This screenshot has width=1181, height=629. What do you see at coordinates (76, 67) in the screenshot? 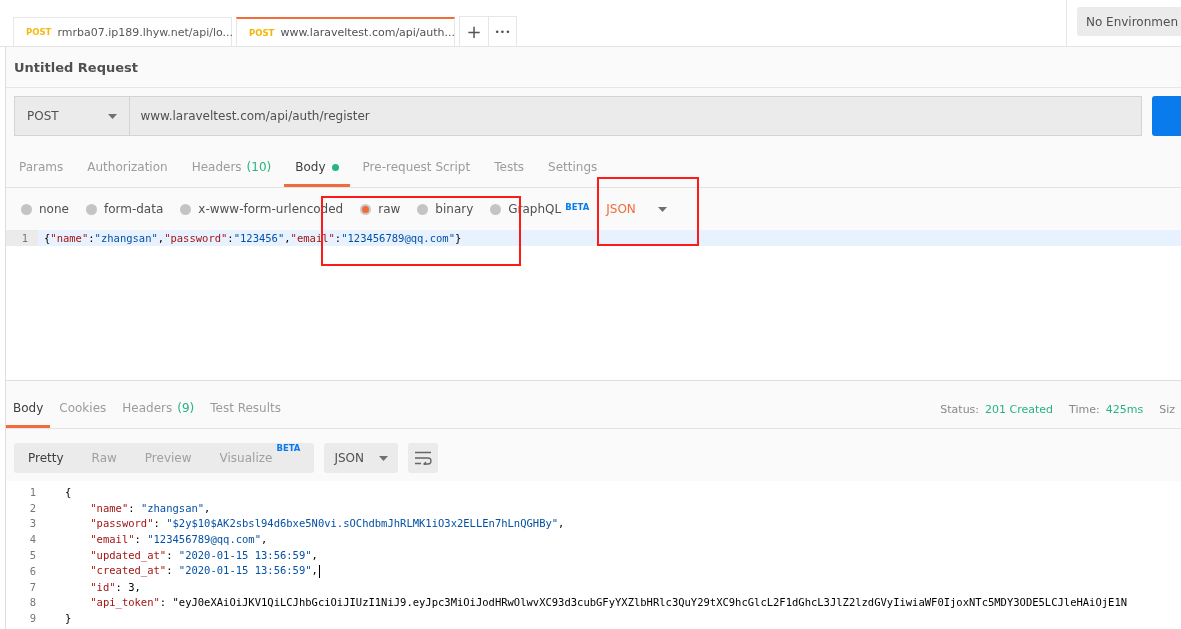
I see `request-title: Untitled Request` at bounding box center [76, 67].